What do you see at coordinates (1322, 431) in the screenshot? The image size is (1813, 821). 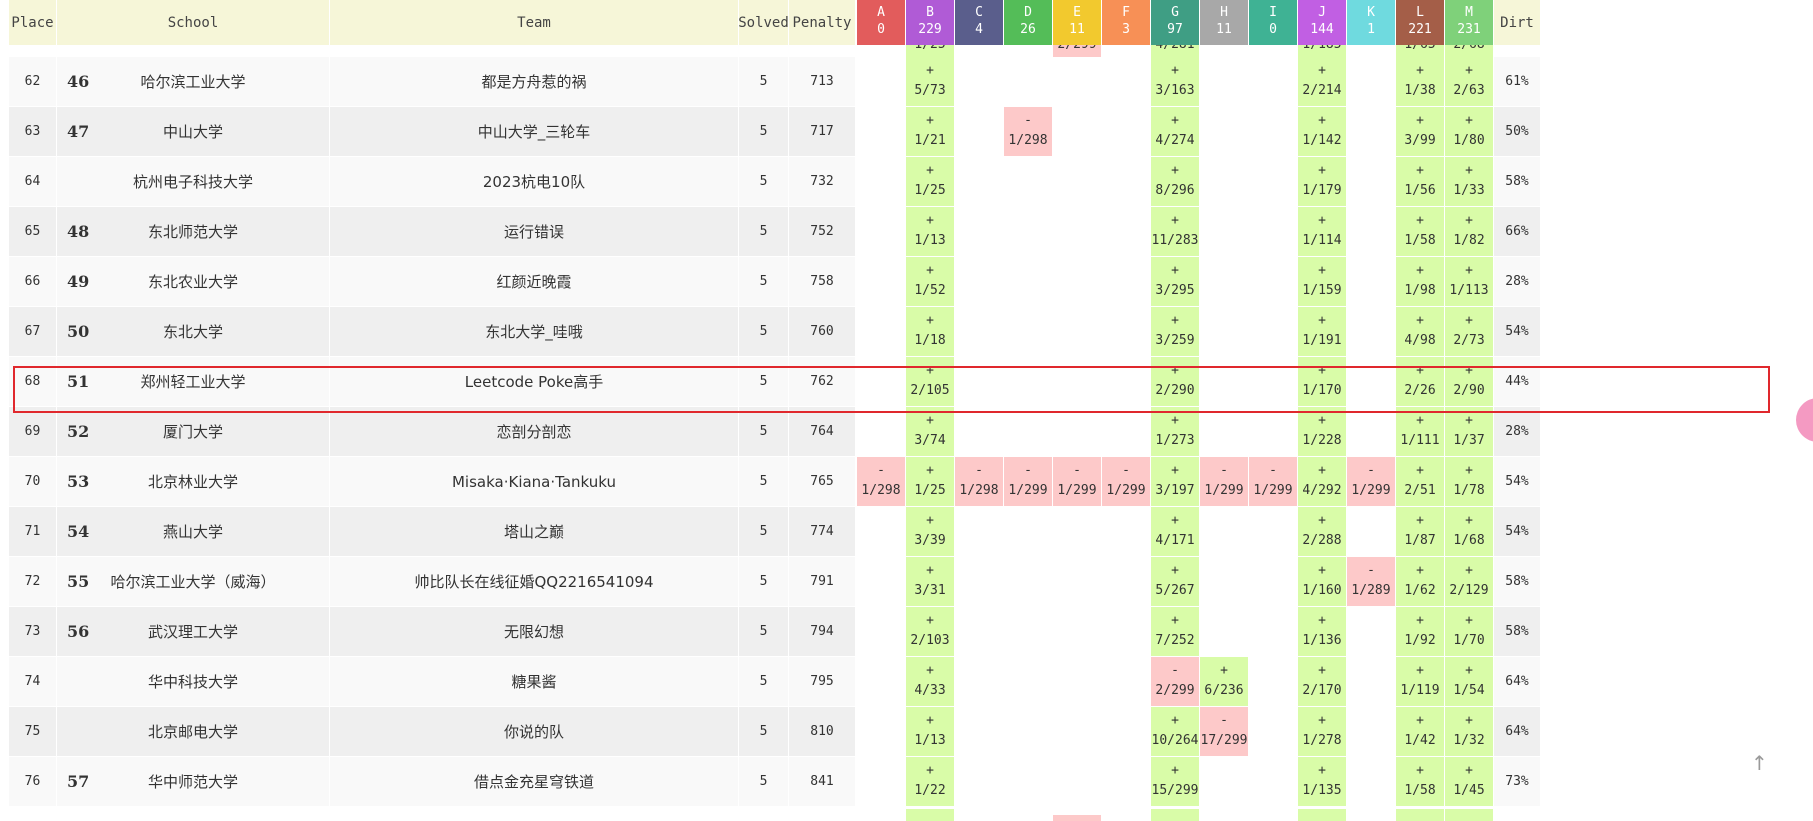 I see `problem-cell-j: +1/228` at bounding box center [1322, 431].